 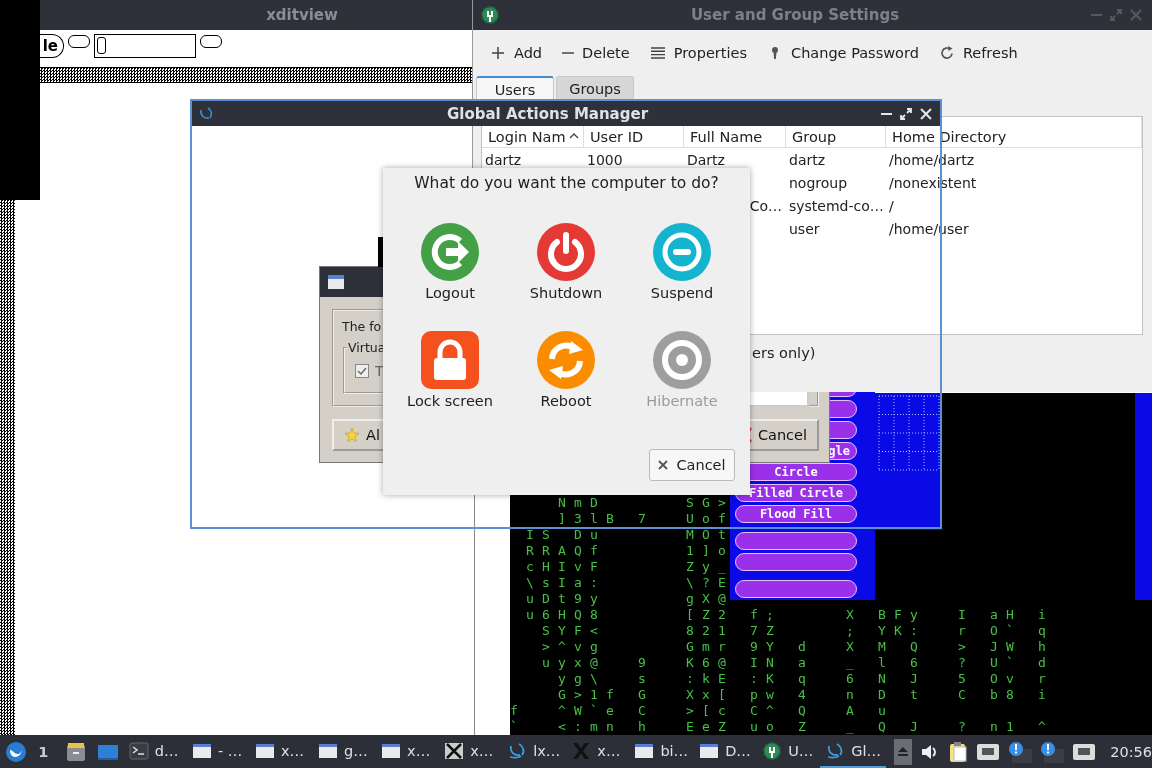 What do you see at coordinates (958, 751) in the screenshot?
I see `clipboard-icon` at bounding box center [958, 751].